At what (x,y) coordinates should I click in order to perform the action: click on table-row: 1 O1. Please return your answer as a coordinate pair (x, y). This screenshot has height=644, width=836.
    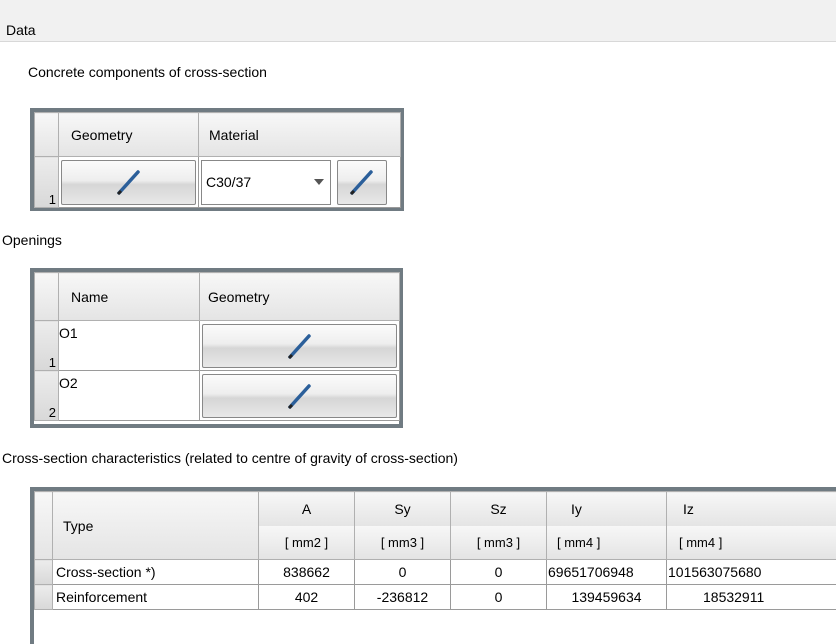
    Looking at the image, I should click on (217, 345).